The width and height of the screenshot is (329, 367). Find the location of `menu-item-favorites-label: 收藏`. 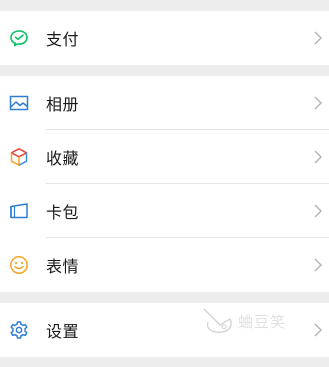

menu-item-favorites-label: 收藏 is located at coordinates (63, 158).